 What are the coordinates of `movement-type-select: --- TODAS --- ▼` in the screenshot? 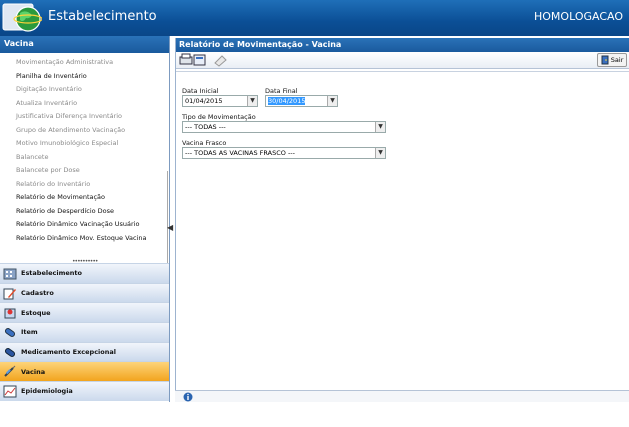 It's located at (284, 127).